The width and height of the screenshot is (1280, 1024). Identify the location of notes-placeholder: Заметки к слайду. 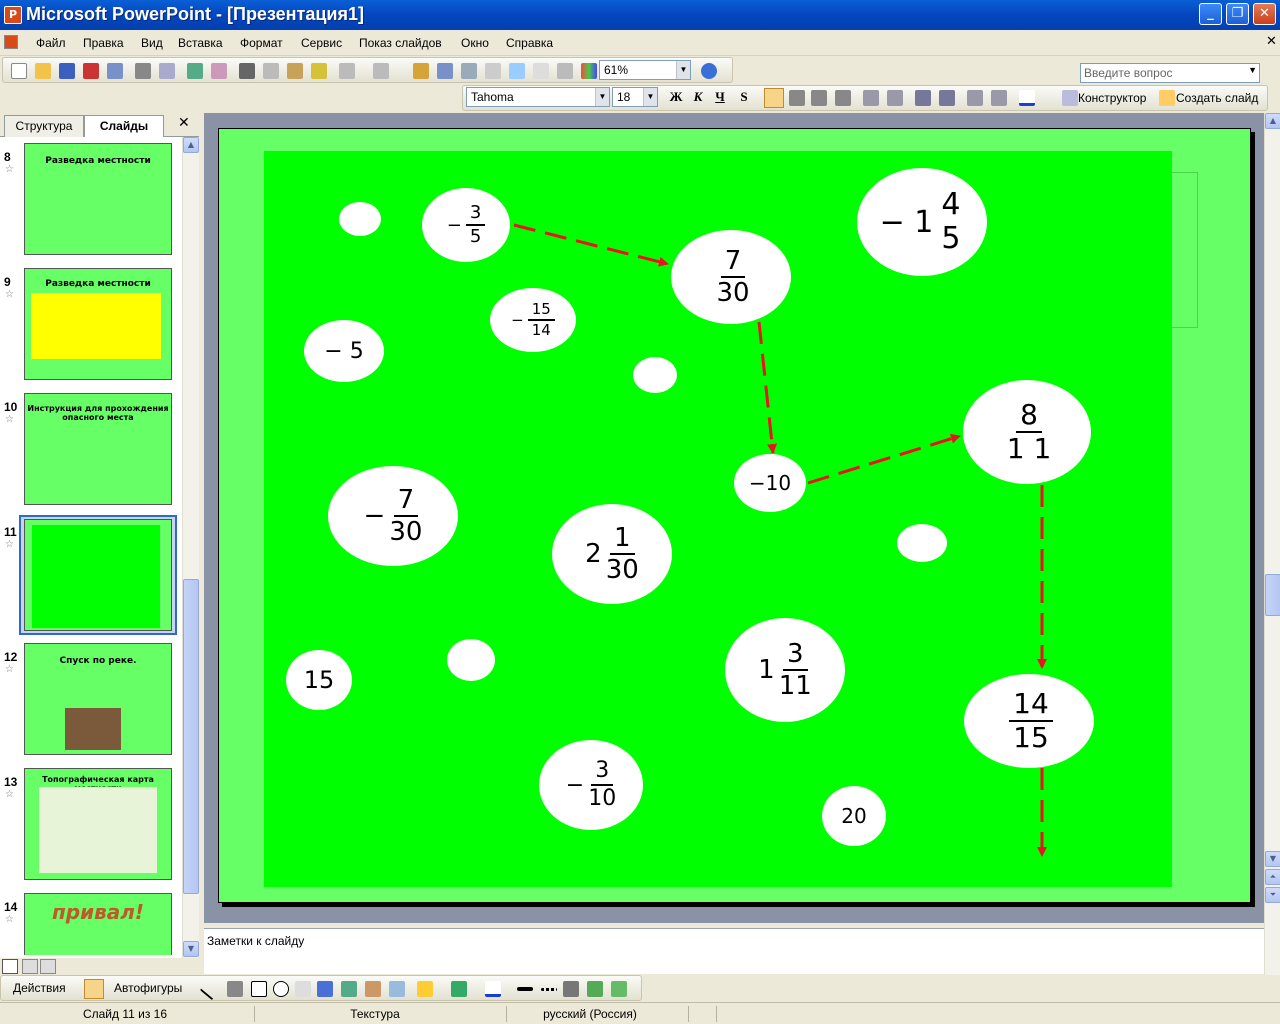
(256, 941).